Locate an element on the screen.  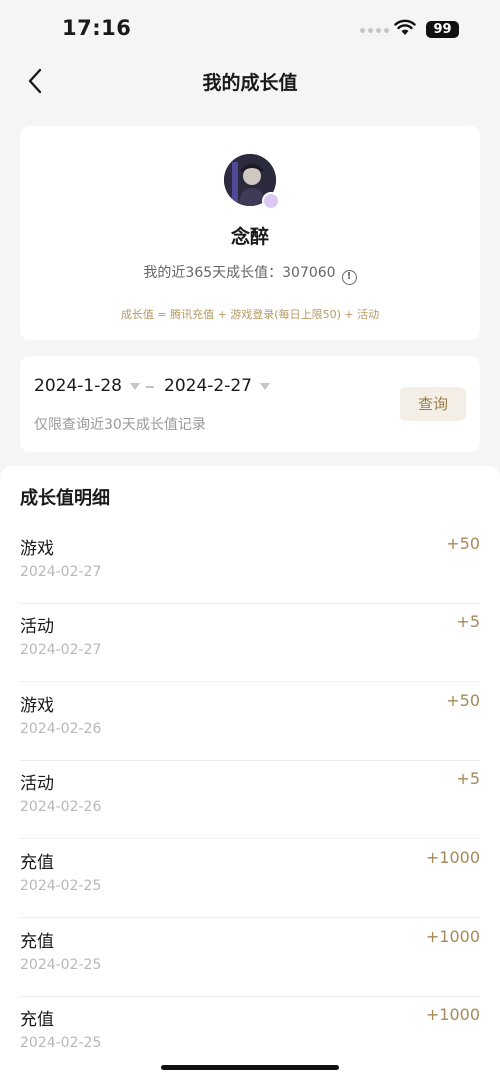
home-indicator is located at coordinates (250, 1067).